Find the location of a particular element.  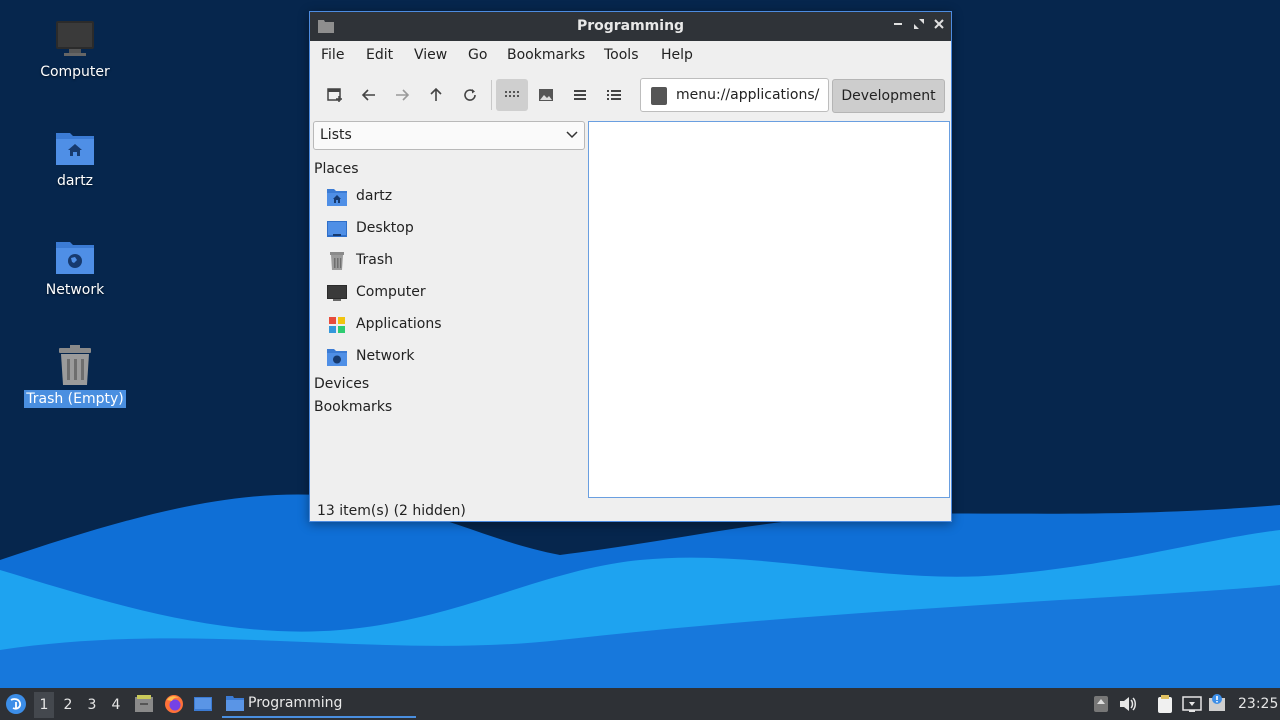

show-desktop-icon is located at coordinates (203, 704).